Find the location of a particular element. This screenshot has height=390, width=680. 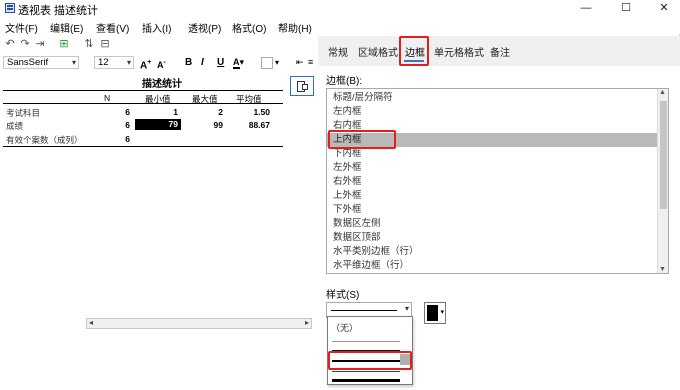

title-bar: 透视表 描述统计 — ☐ ✕ is located at coordinates (340, 9).